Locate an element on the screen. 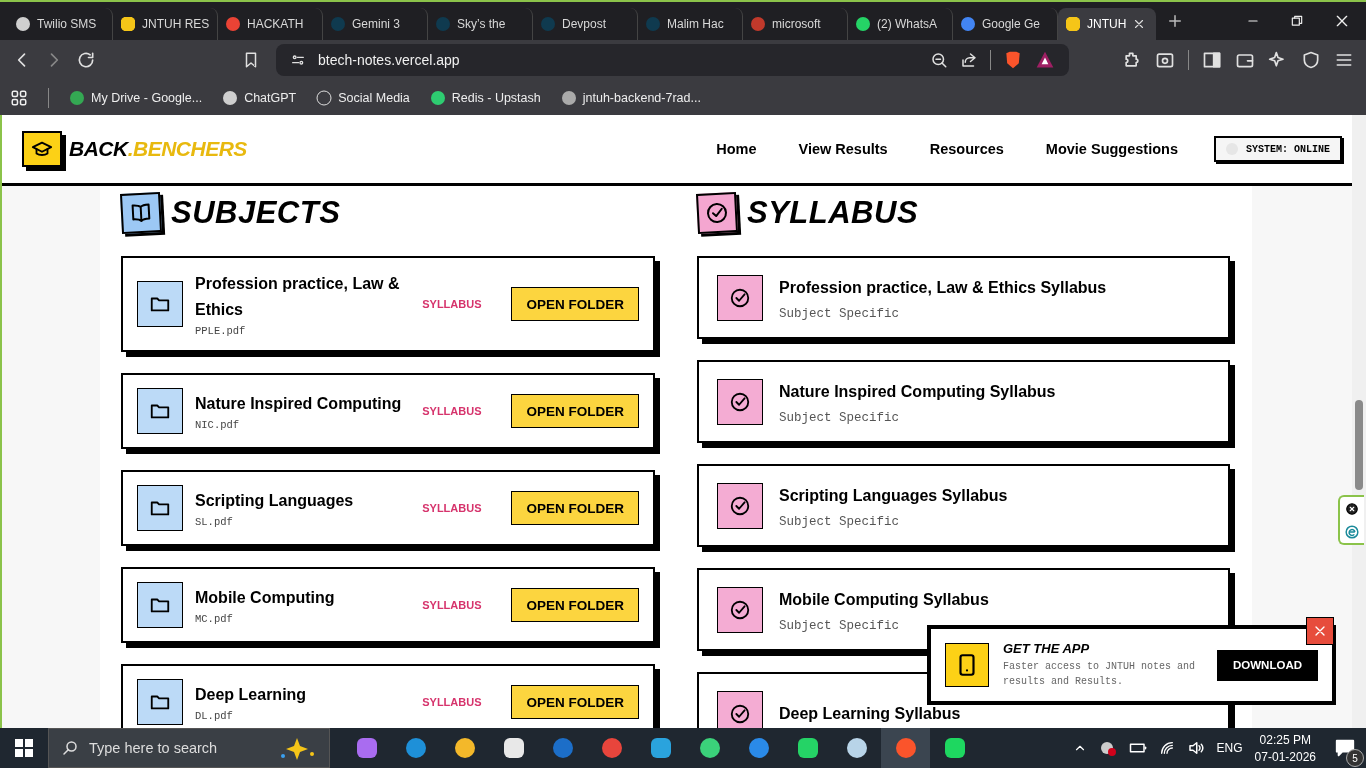 This screenshot has width=1366, height=768. file-name: PPLE.pdf is located at coordinates (221, 331).